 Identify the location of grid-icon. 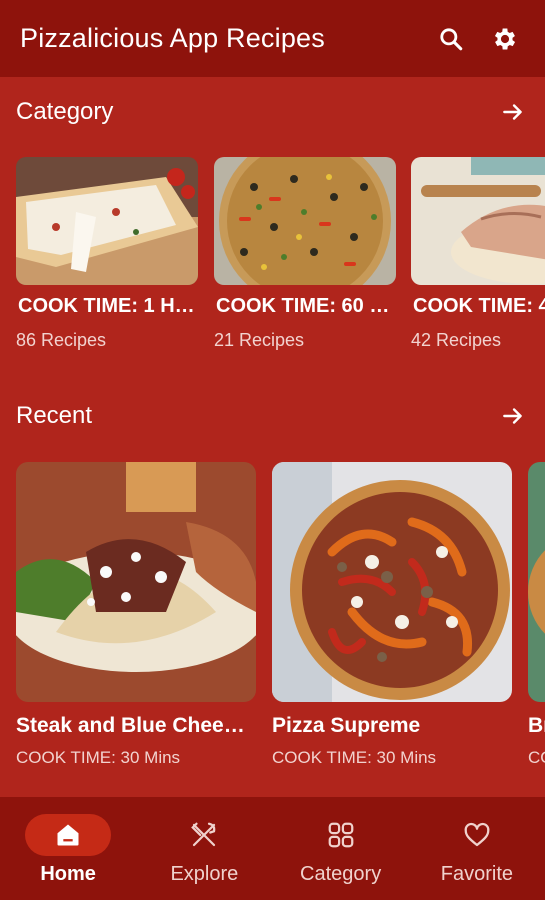
(340, 835).